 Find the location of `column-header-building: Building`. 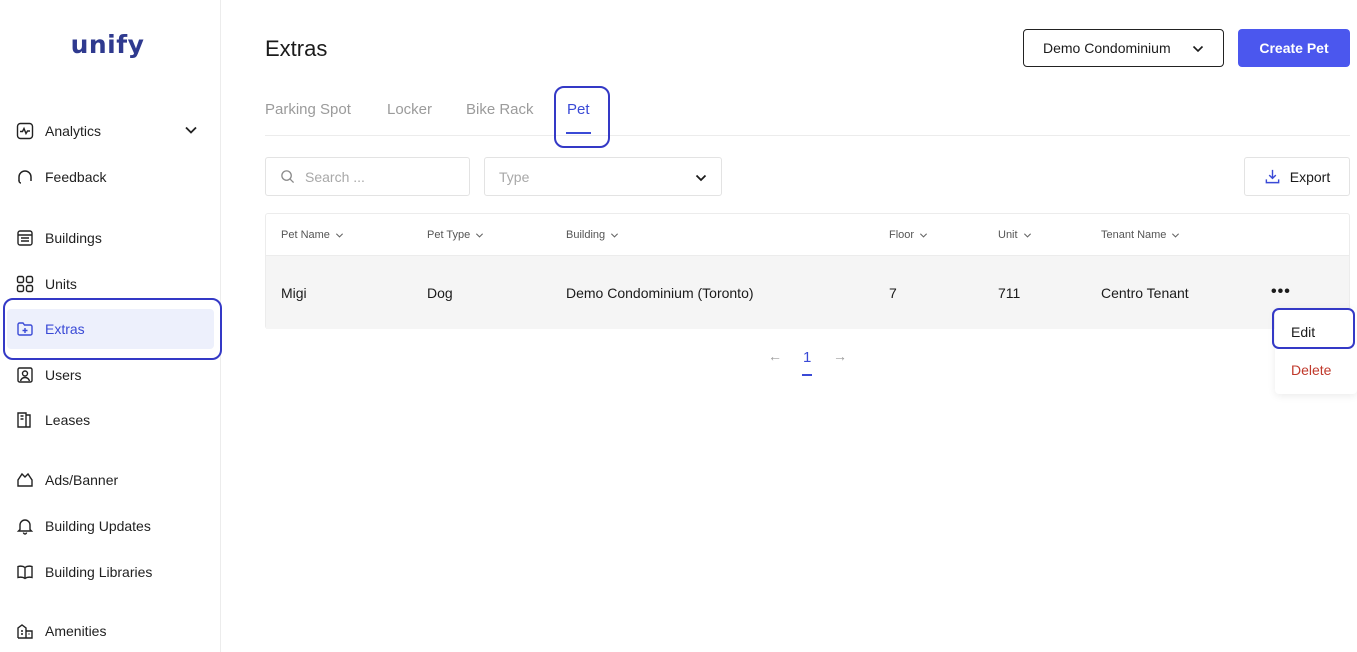

column-header-building: Building is located at coordinates (592, 235).